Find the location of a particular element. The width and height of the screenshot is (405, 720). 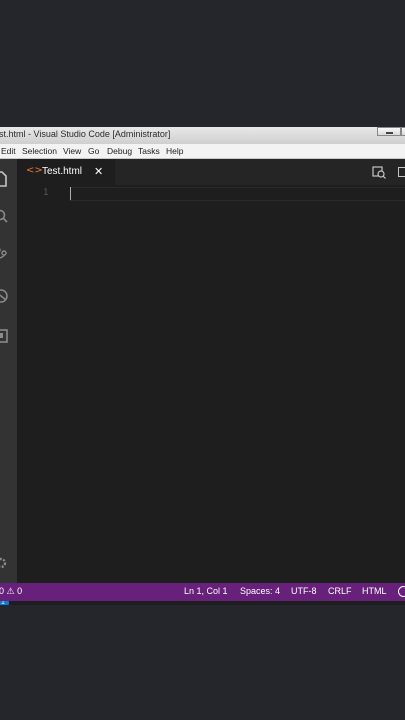

menu-view: View is located at coordinates (72, 151).